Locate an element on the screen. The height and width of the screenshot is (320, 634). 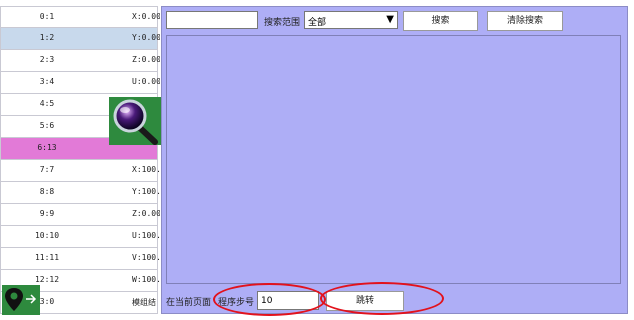
step-command: Y:100. is located at coordinates (146, 191).